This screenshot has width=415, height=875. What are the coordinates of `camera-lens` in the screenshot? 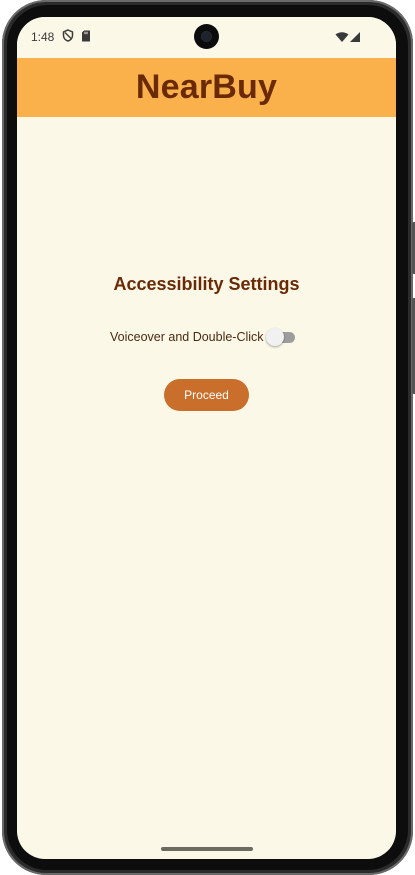 It's located at (206, 36).